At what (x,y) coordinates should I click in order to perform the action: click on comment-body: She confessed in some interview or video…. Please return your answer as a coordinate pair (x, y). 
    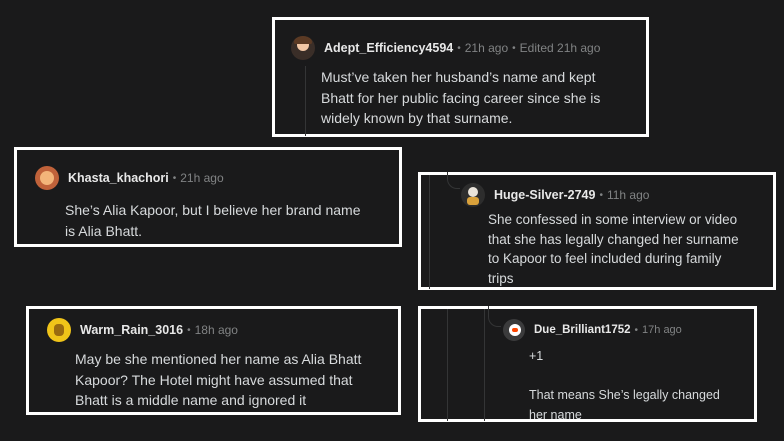
    Looking at the image, I should click on (613, 249).